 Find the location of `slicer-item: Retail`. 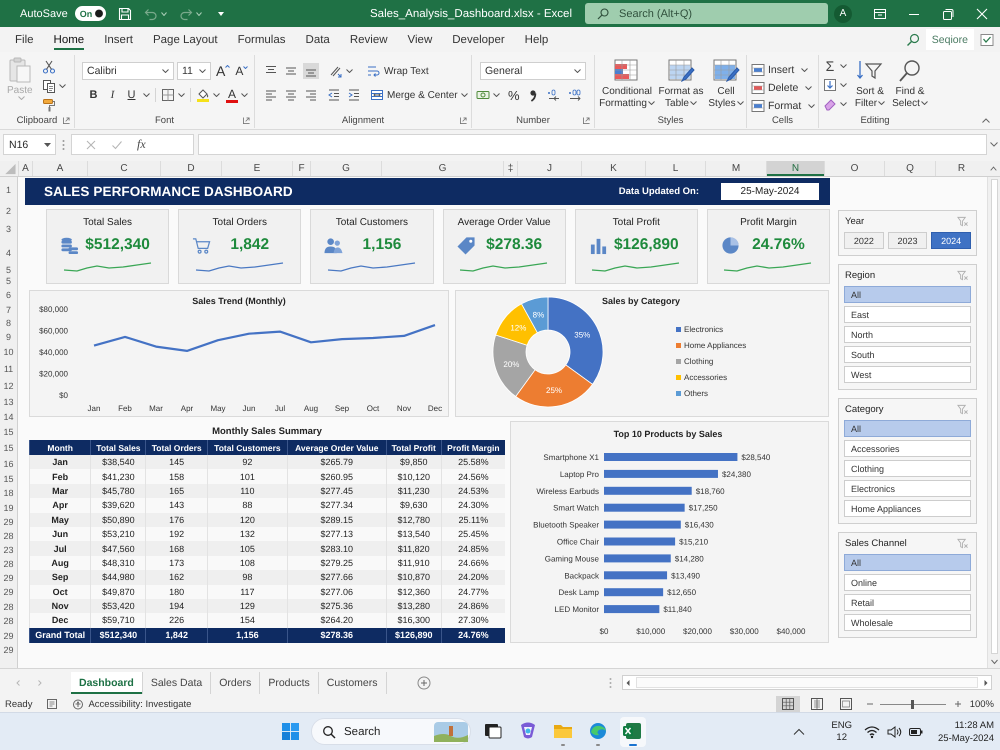

slicer-item: Retail is located at coordinates (907, 602).